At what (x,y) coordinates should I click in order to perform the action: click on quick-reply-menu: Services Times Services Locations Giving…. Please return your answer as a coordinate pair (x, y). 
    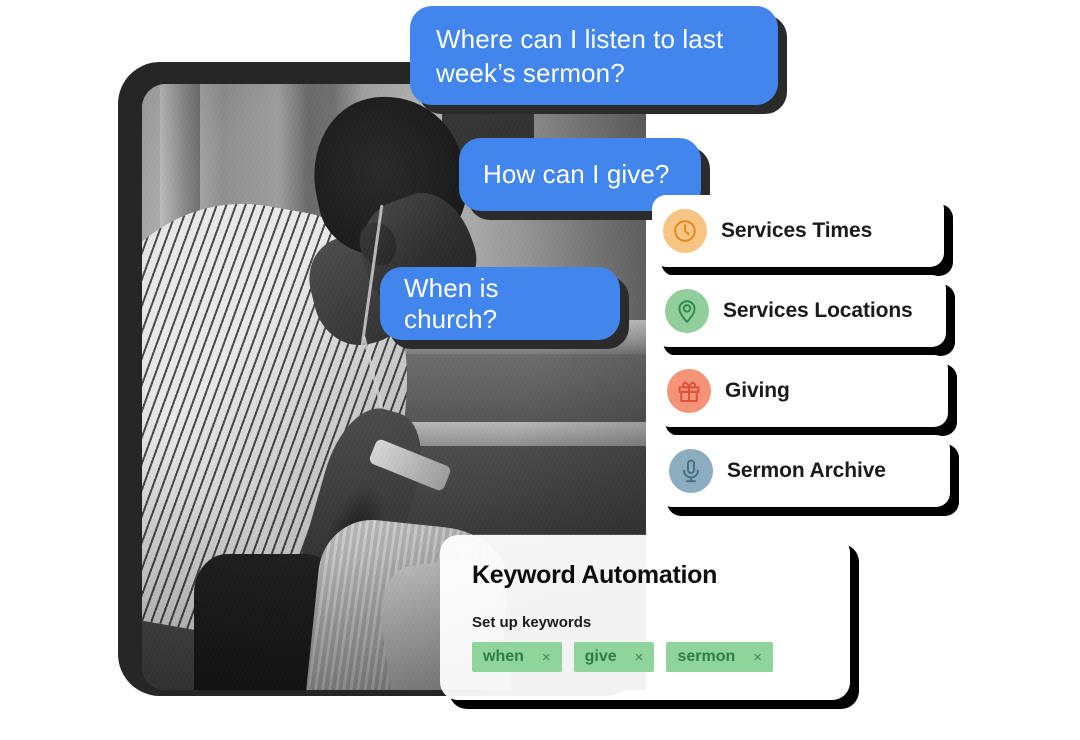
    Looking at the image, I should click on (802, 355).